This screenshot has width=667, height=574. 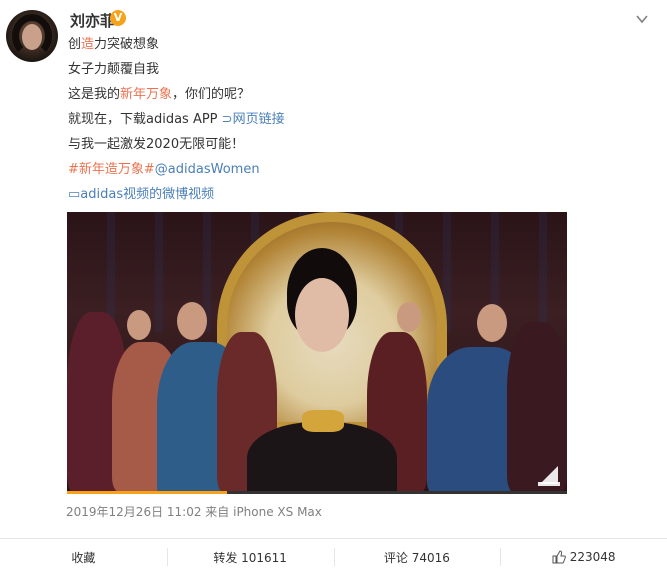 I want to click on post-line-1: 创造力突破想象, so click(x=113, y=45).